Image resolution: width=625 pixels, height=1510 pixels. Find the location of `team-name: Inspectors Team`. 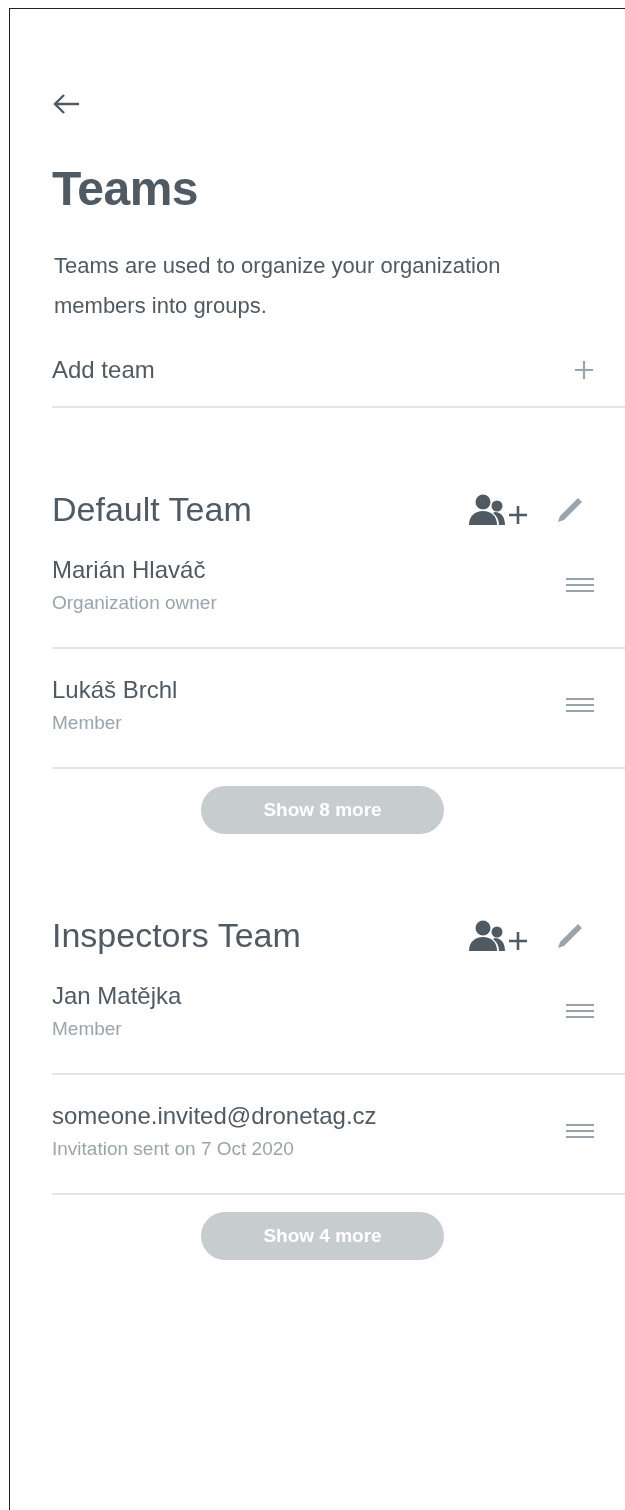

team-name: Inspectors Team is located at coordinates (177, 935).